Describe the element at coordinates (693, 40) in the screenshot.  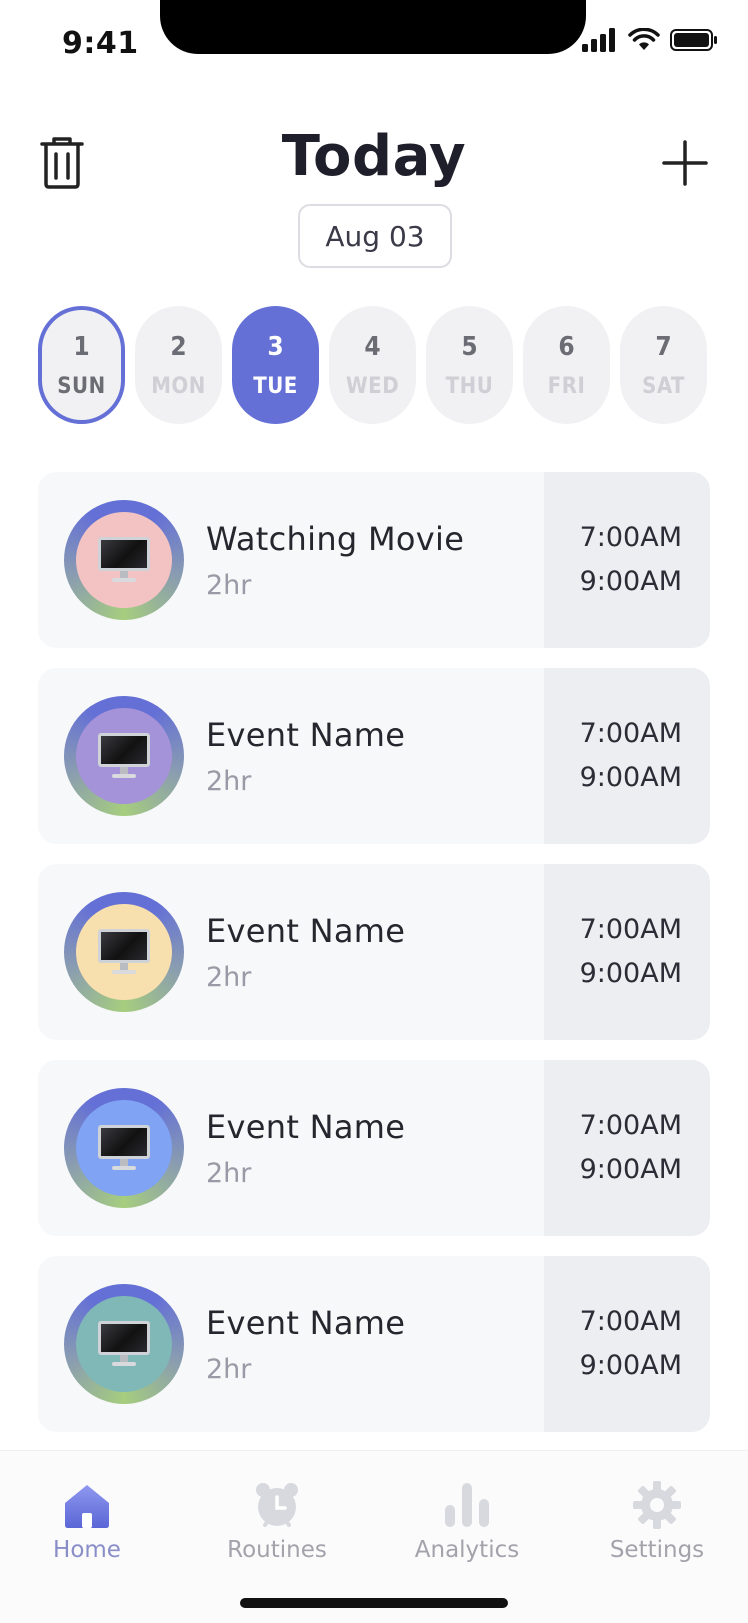
I see `battery-icon` at that location.